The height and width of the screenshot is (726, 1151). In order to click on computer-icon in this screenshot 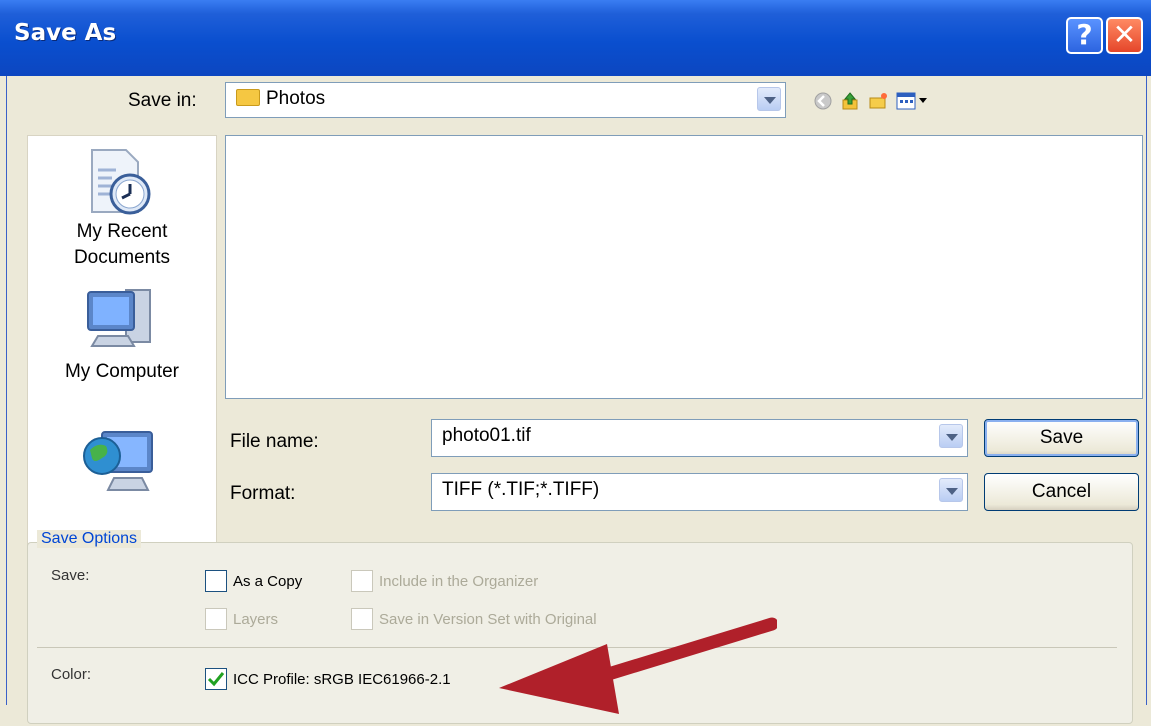, I will do `click(119, 318)`.